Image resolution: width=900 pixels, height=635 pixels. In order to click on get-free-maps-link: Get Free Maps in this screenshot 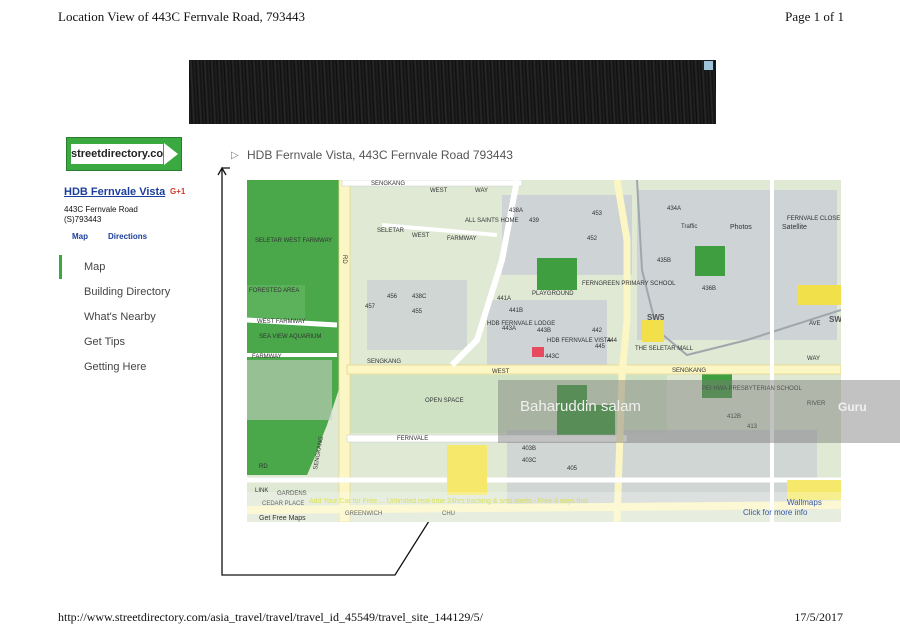, I will do `click(282, 518)`.